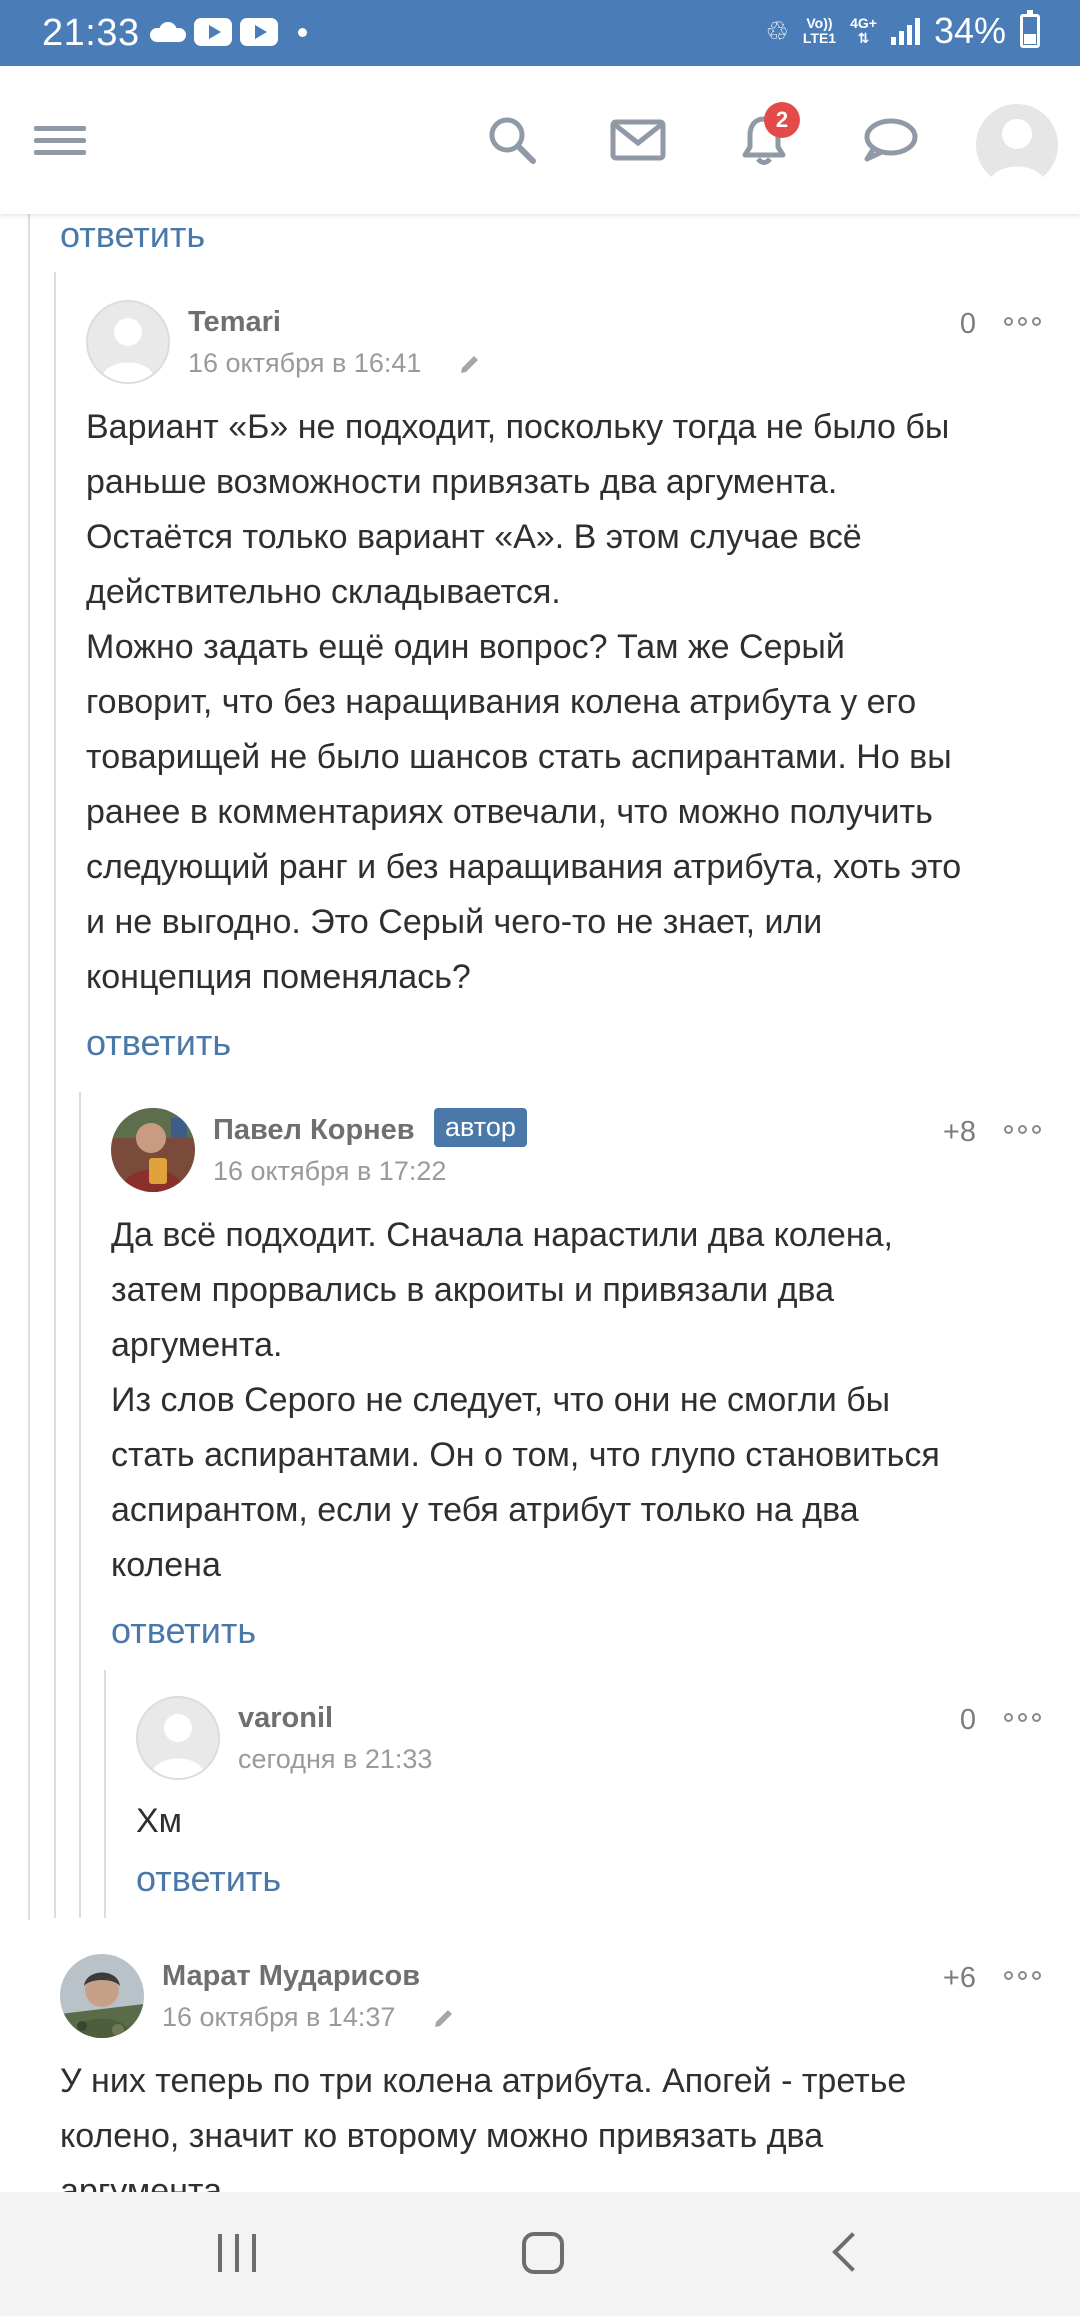  Describe the element at coordinates (959, 1132) in the screenshot. I see `comment-score: +8` at that location.